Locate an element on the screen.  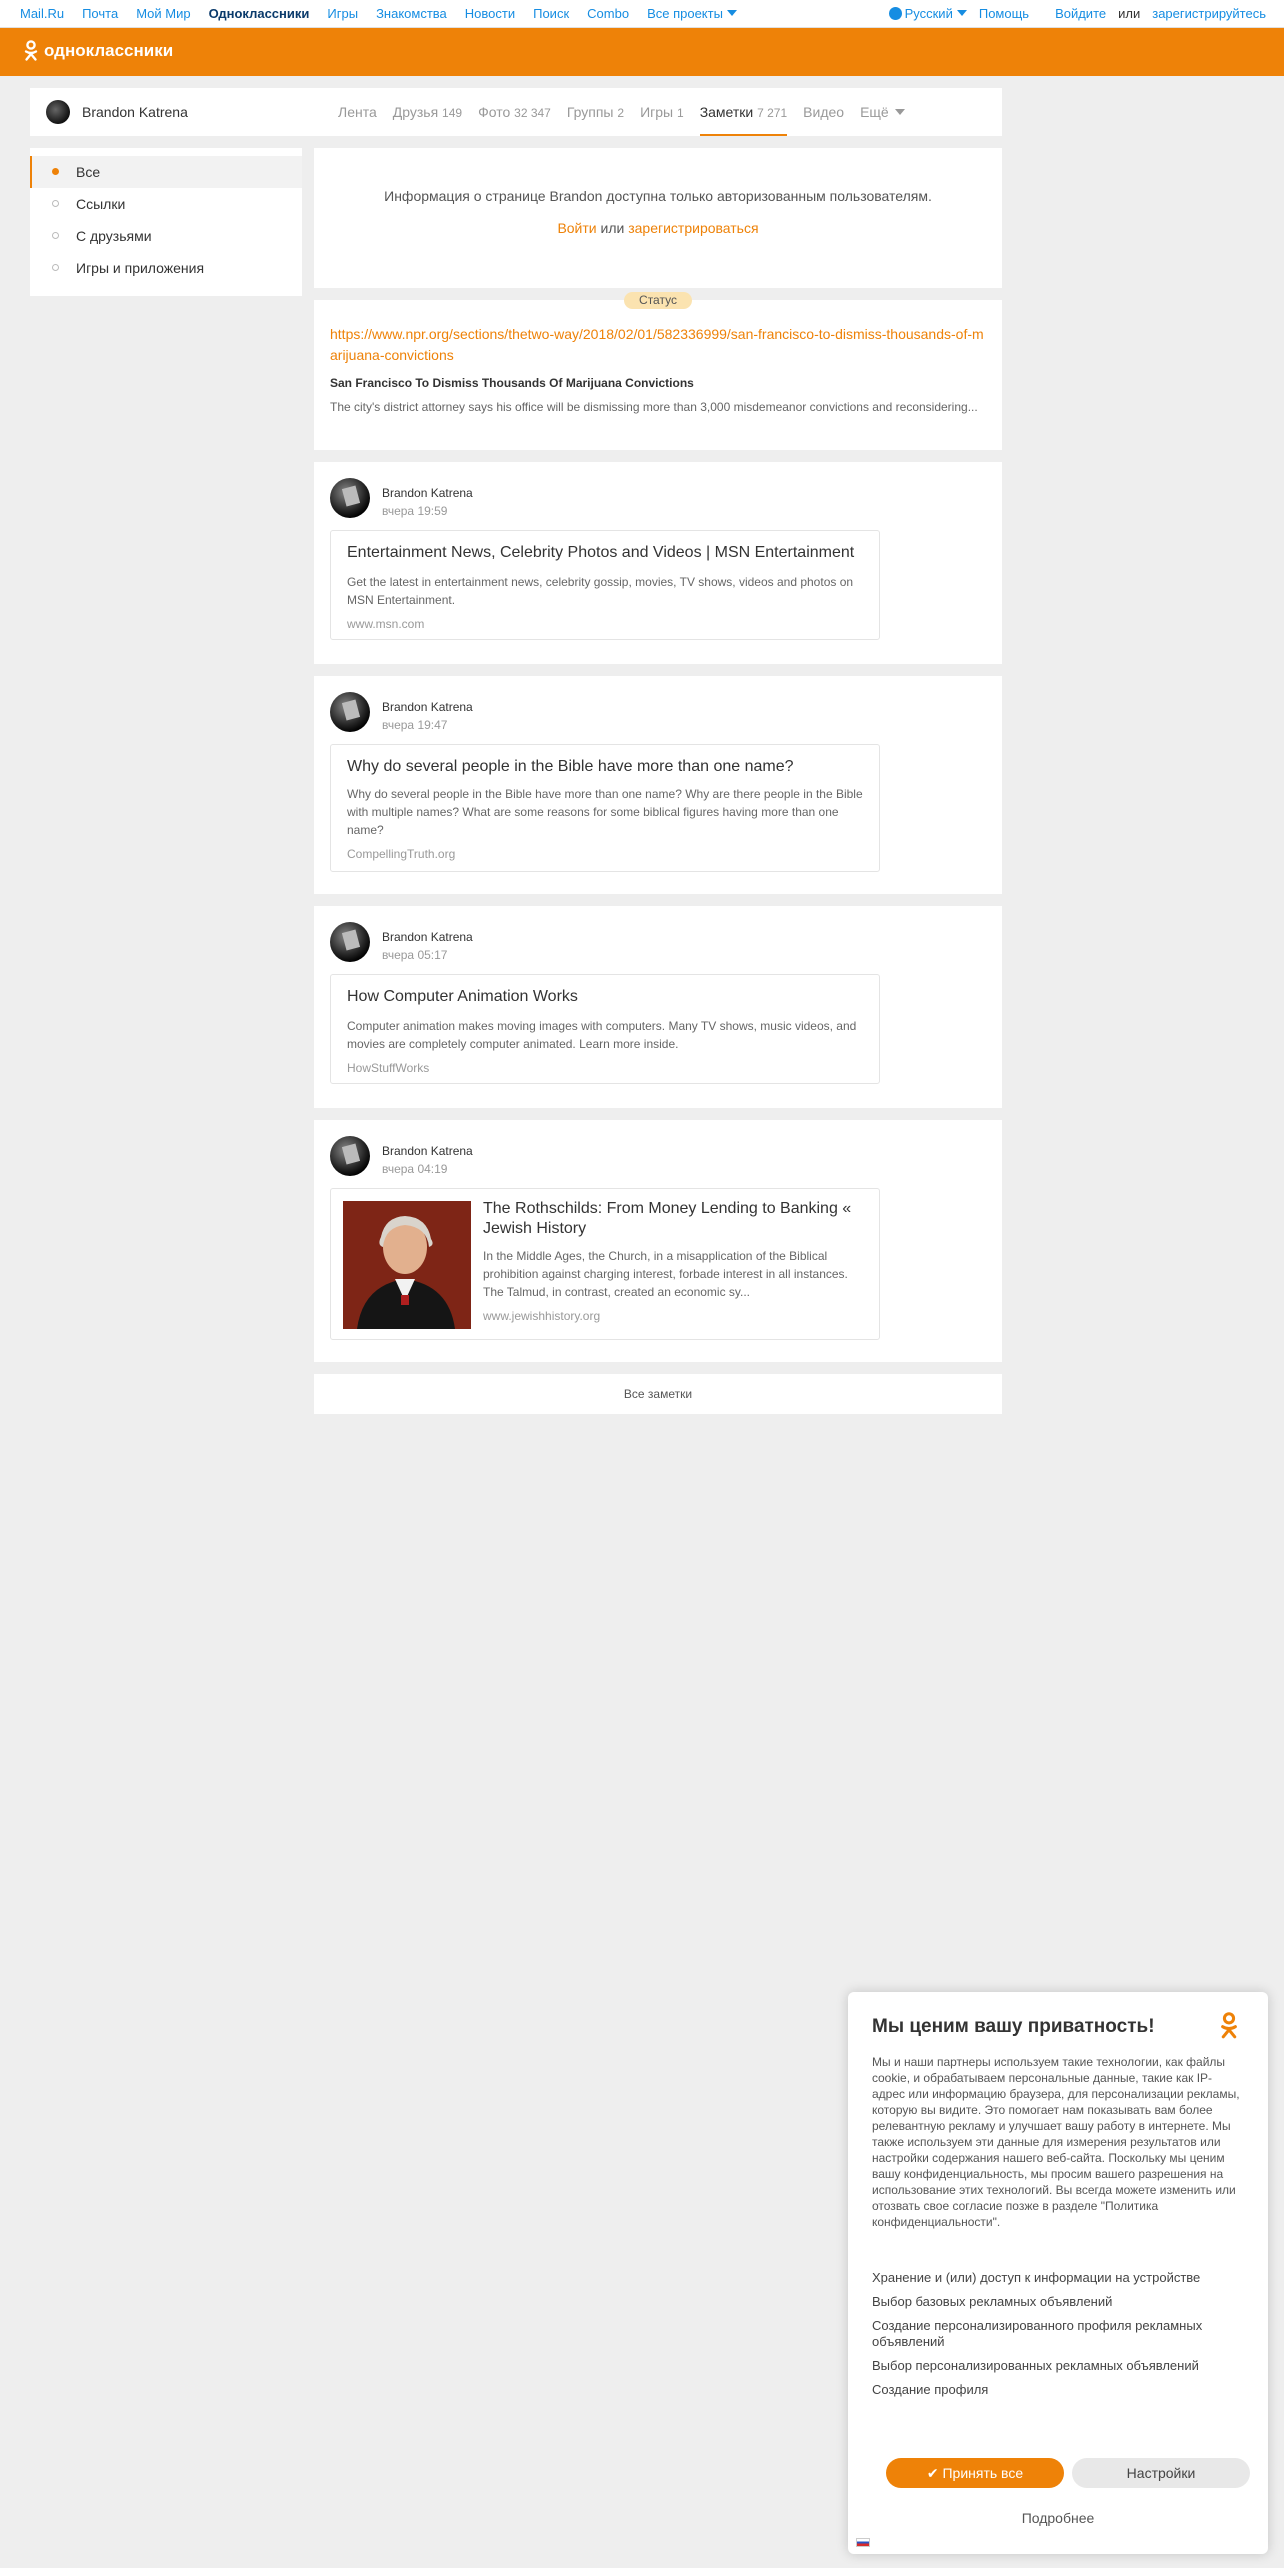
tab-video: Видео is located at coordinates (823, 112).